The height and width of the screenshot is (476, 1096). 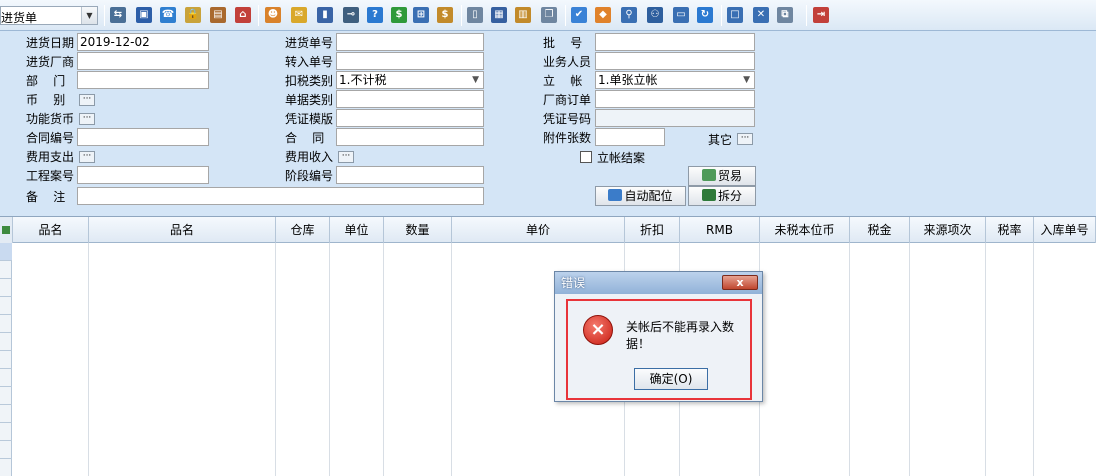 I want to click on column-header: 未税本位币, so click(x=805, y=230).